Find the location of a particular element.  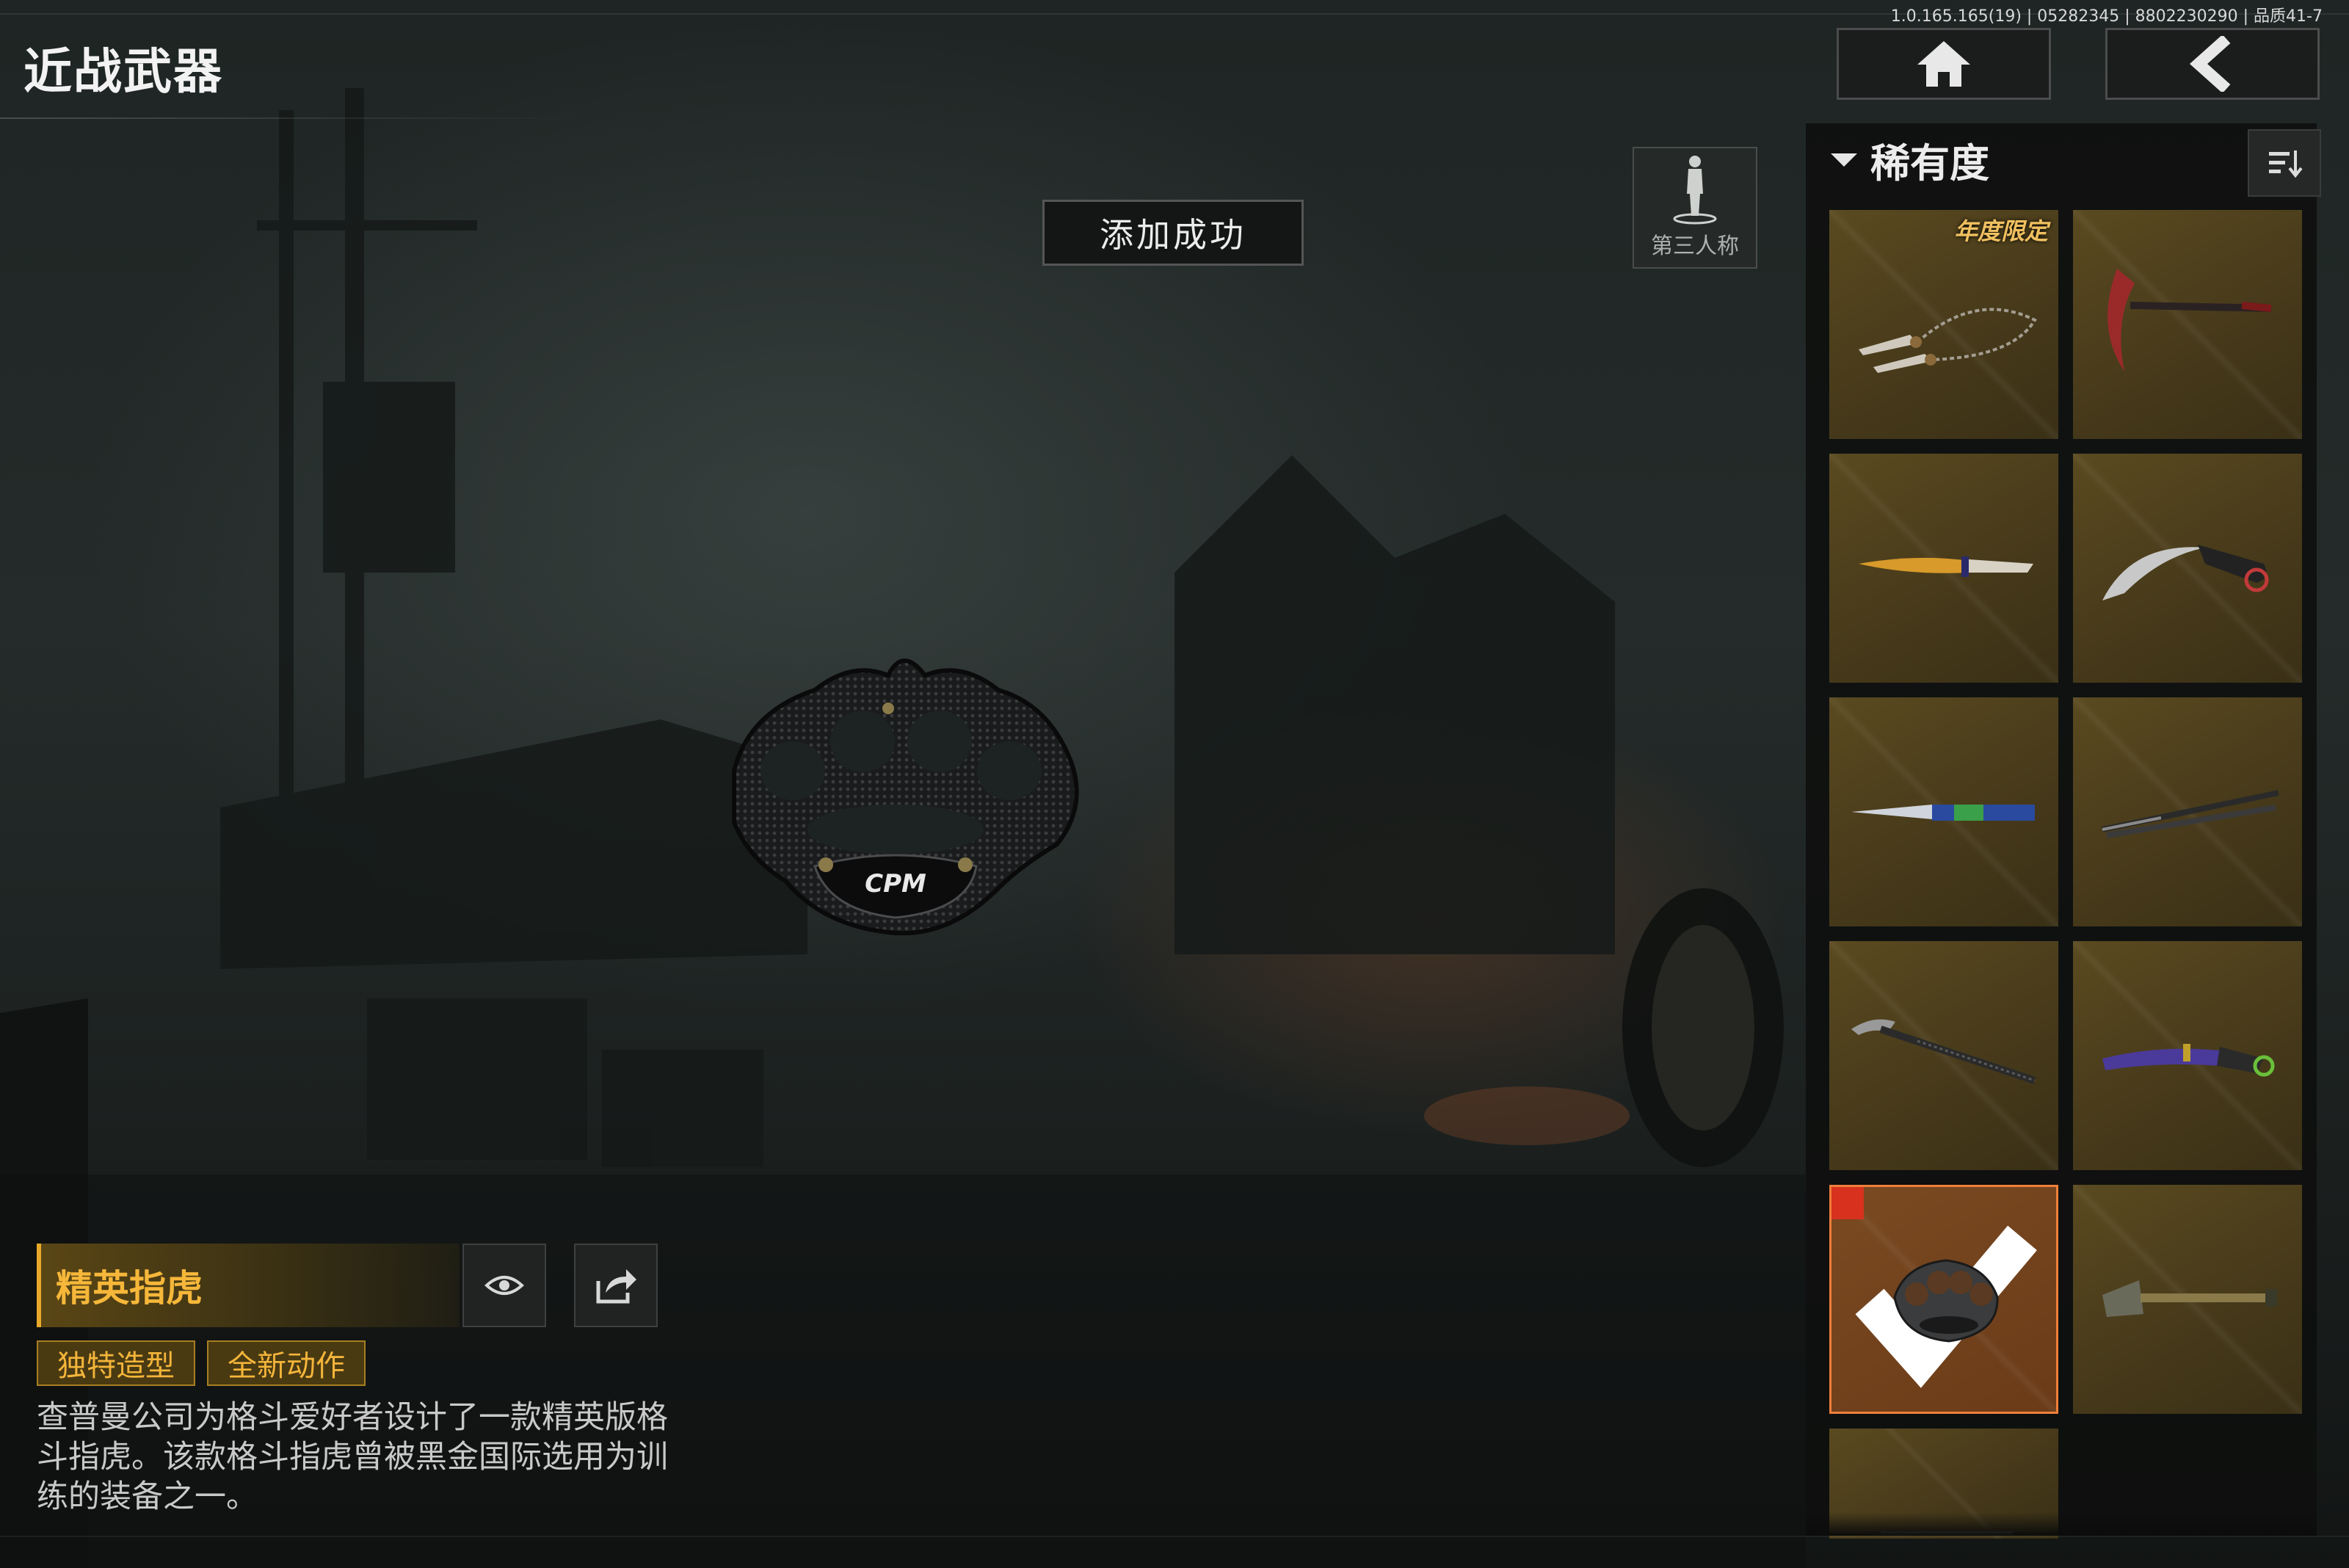

tag-new-action: 全新动作 is located at coordinates (286, 1363).